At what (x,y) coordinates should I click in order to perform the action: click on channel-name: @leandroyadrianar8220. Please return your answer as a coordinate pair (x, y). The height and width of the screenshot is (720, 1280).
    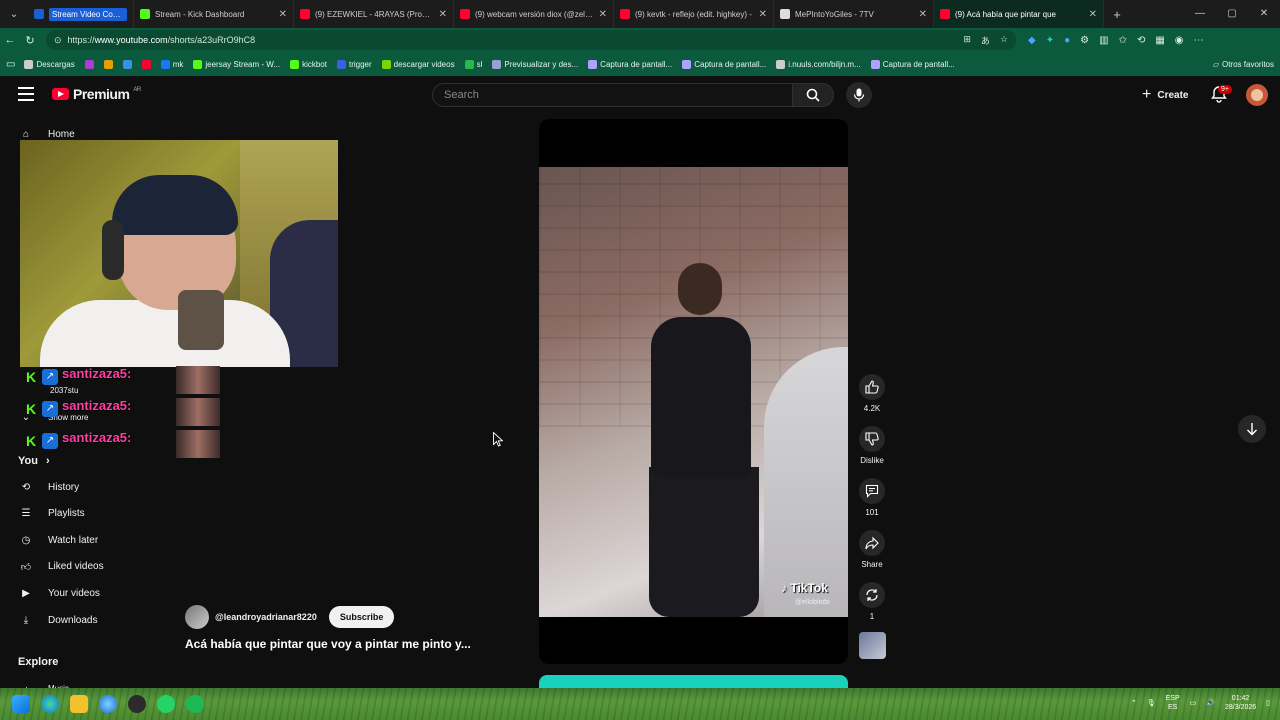
    Looking at the image, I should click on (266, 617).